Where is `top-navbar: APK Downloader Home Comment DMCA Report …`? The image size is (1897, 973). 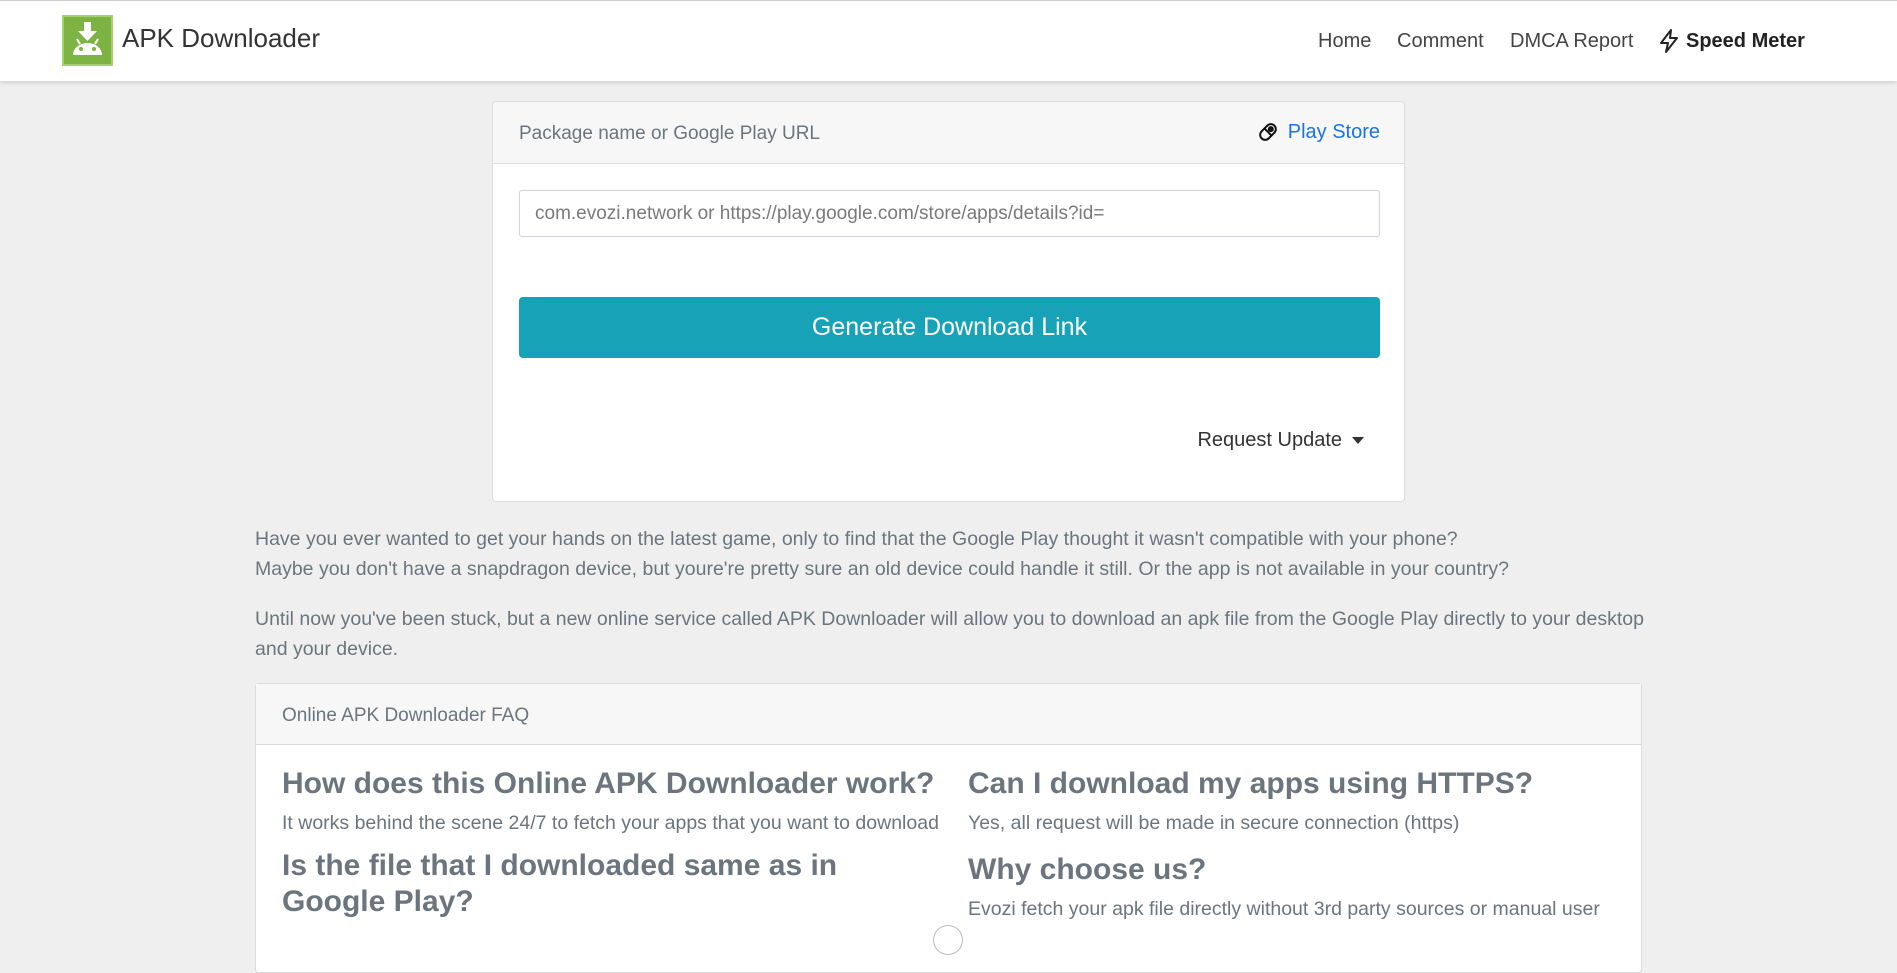 top-navbar: APK Downloader Home Comment DMCA Report … is located at coordinates (948, 40).